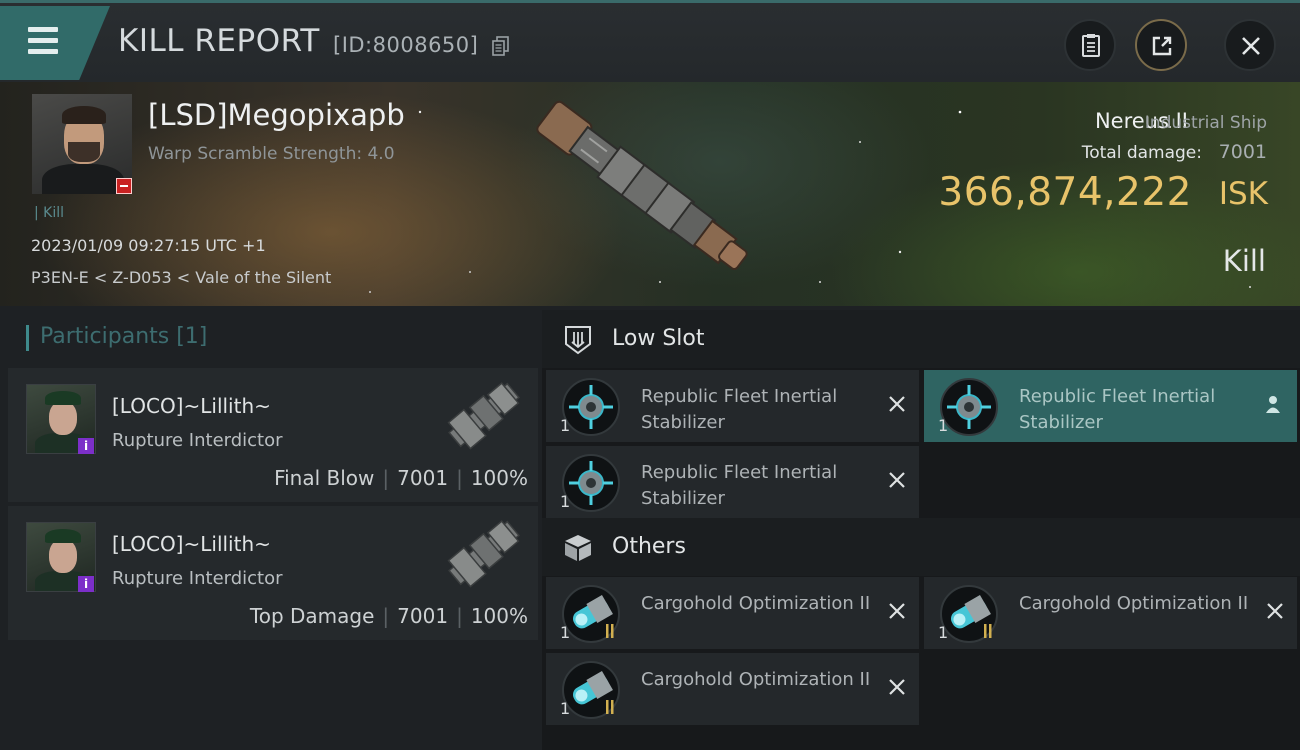  Describe the element at coordinates (124, 186) in the screenshot. I see `standing-badge` at that location.